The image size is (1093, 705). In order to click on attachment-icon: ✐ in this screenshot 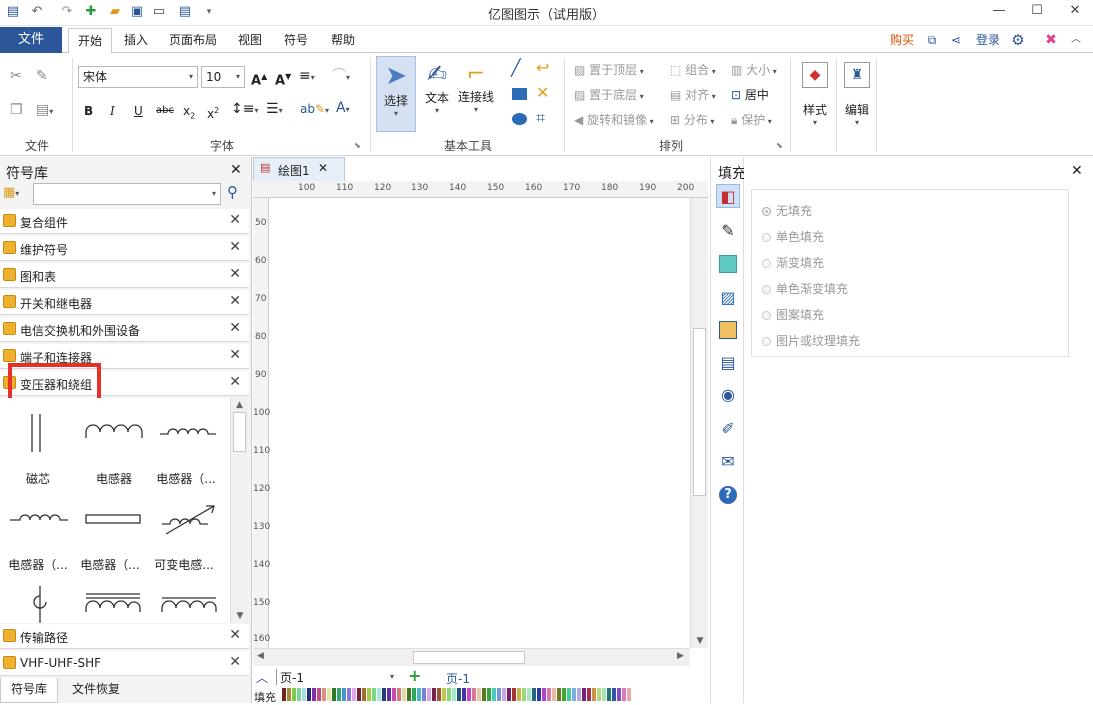, I will do `click(728, 429)`.